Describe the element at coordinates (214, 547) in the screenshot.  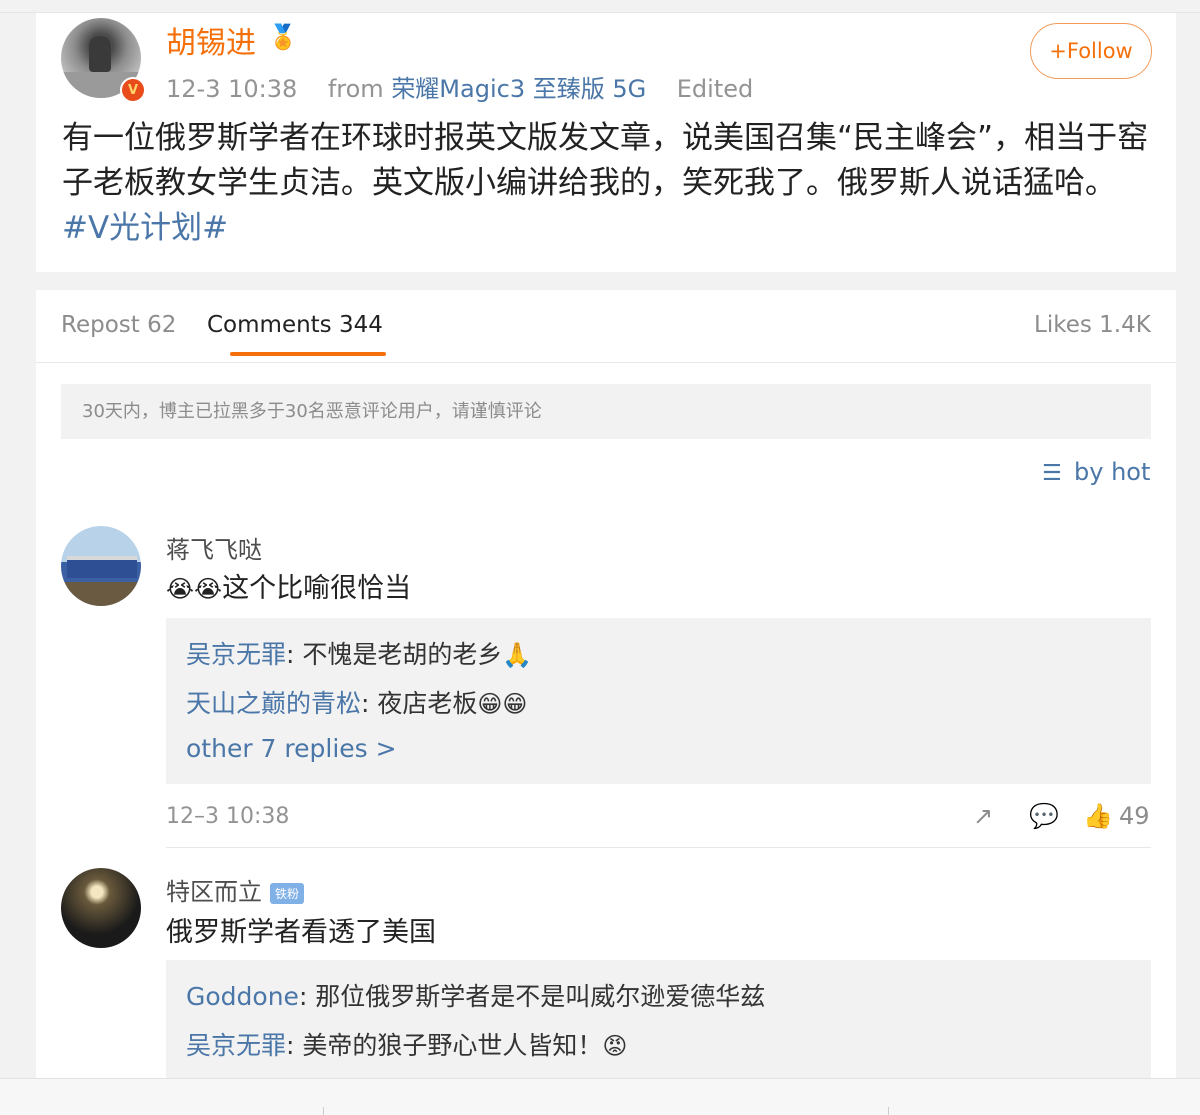
I see `commenter-name: 蒋飞飞哒` at that location.